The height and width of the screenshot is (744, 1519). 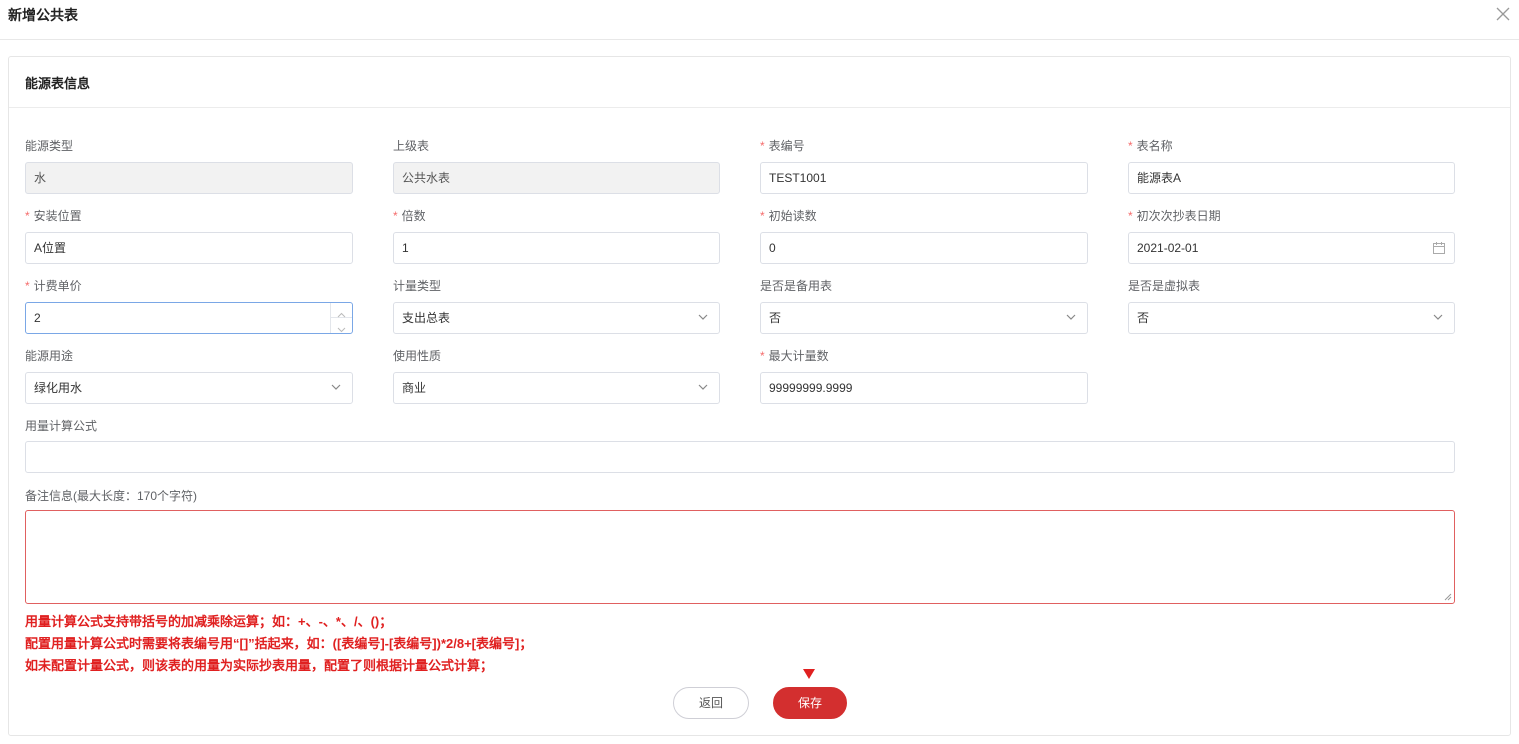 I want to click on resize-handle-icon, so click(x=1448, y=597).